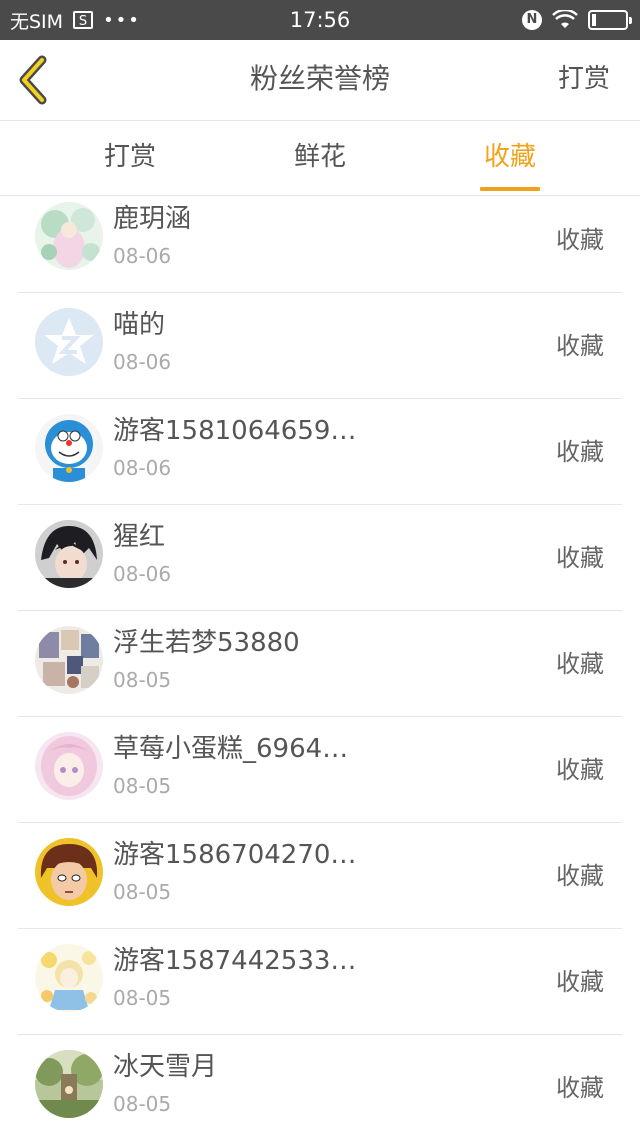 This screenshot has width=640, height=1140. I want to click on dark-hair-avatar, so click(69, 554).